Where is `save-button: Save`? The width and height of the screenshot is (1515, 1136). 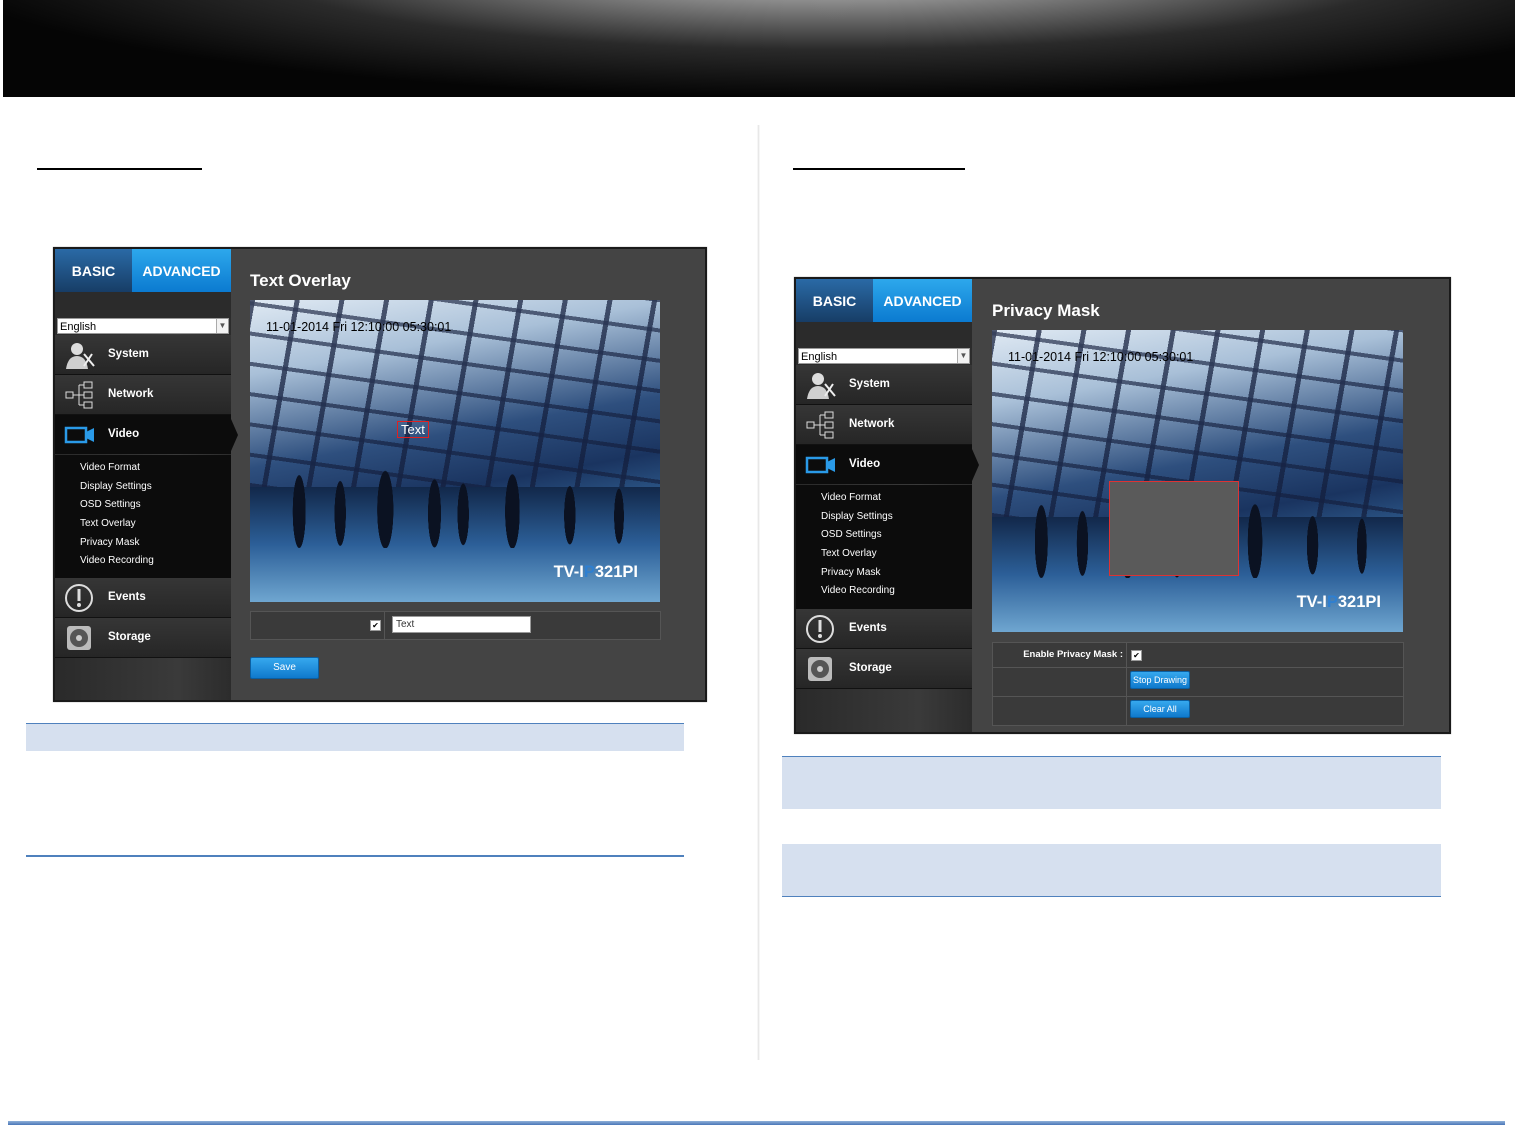
save-button: Save is located at coordinates (284, 668).